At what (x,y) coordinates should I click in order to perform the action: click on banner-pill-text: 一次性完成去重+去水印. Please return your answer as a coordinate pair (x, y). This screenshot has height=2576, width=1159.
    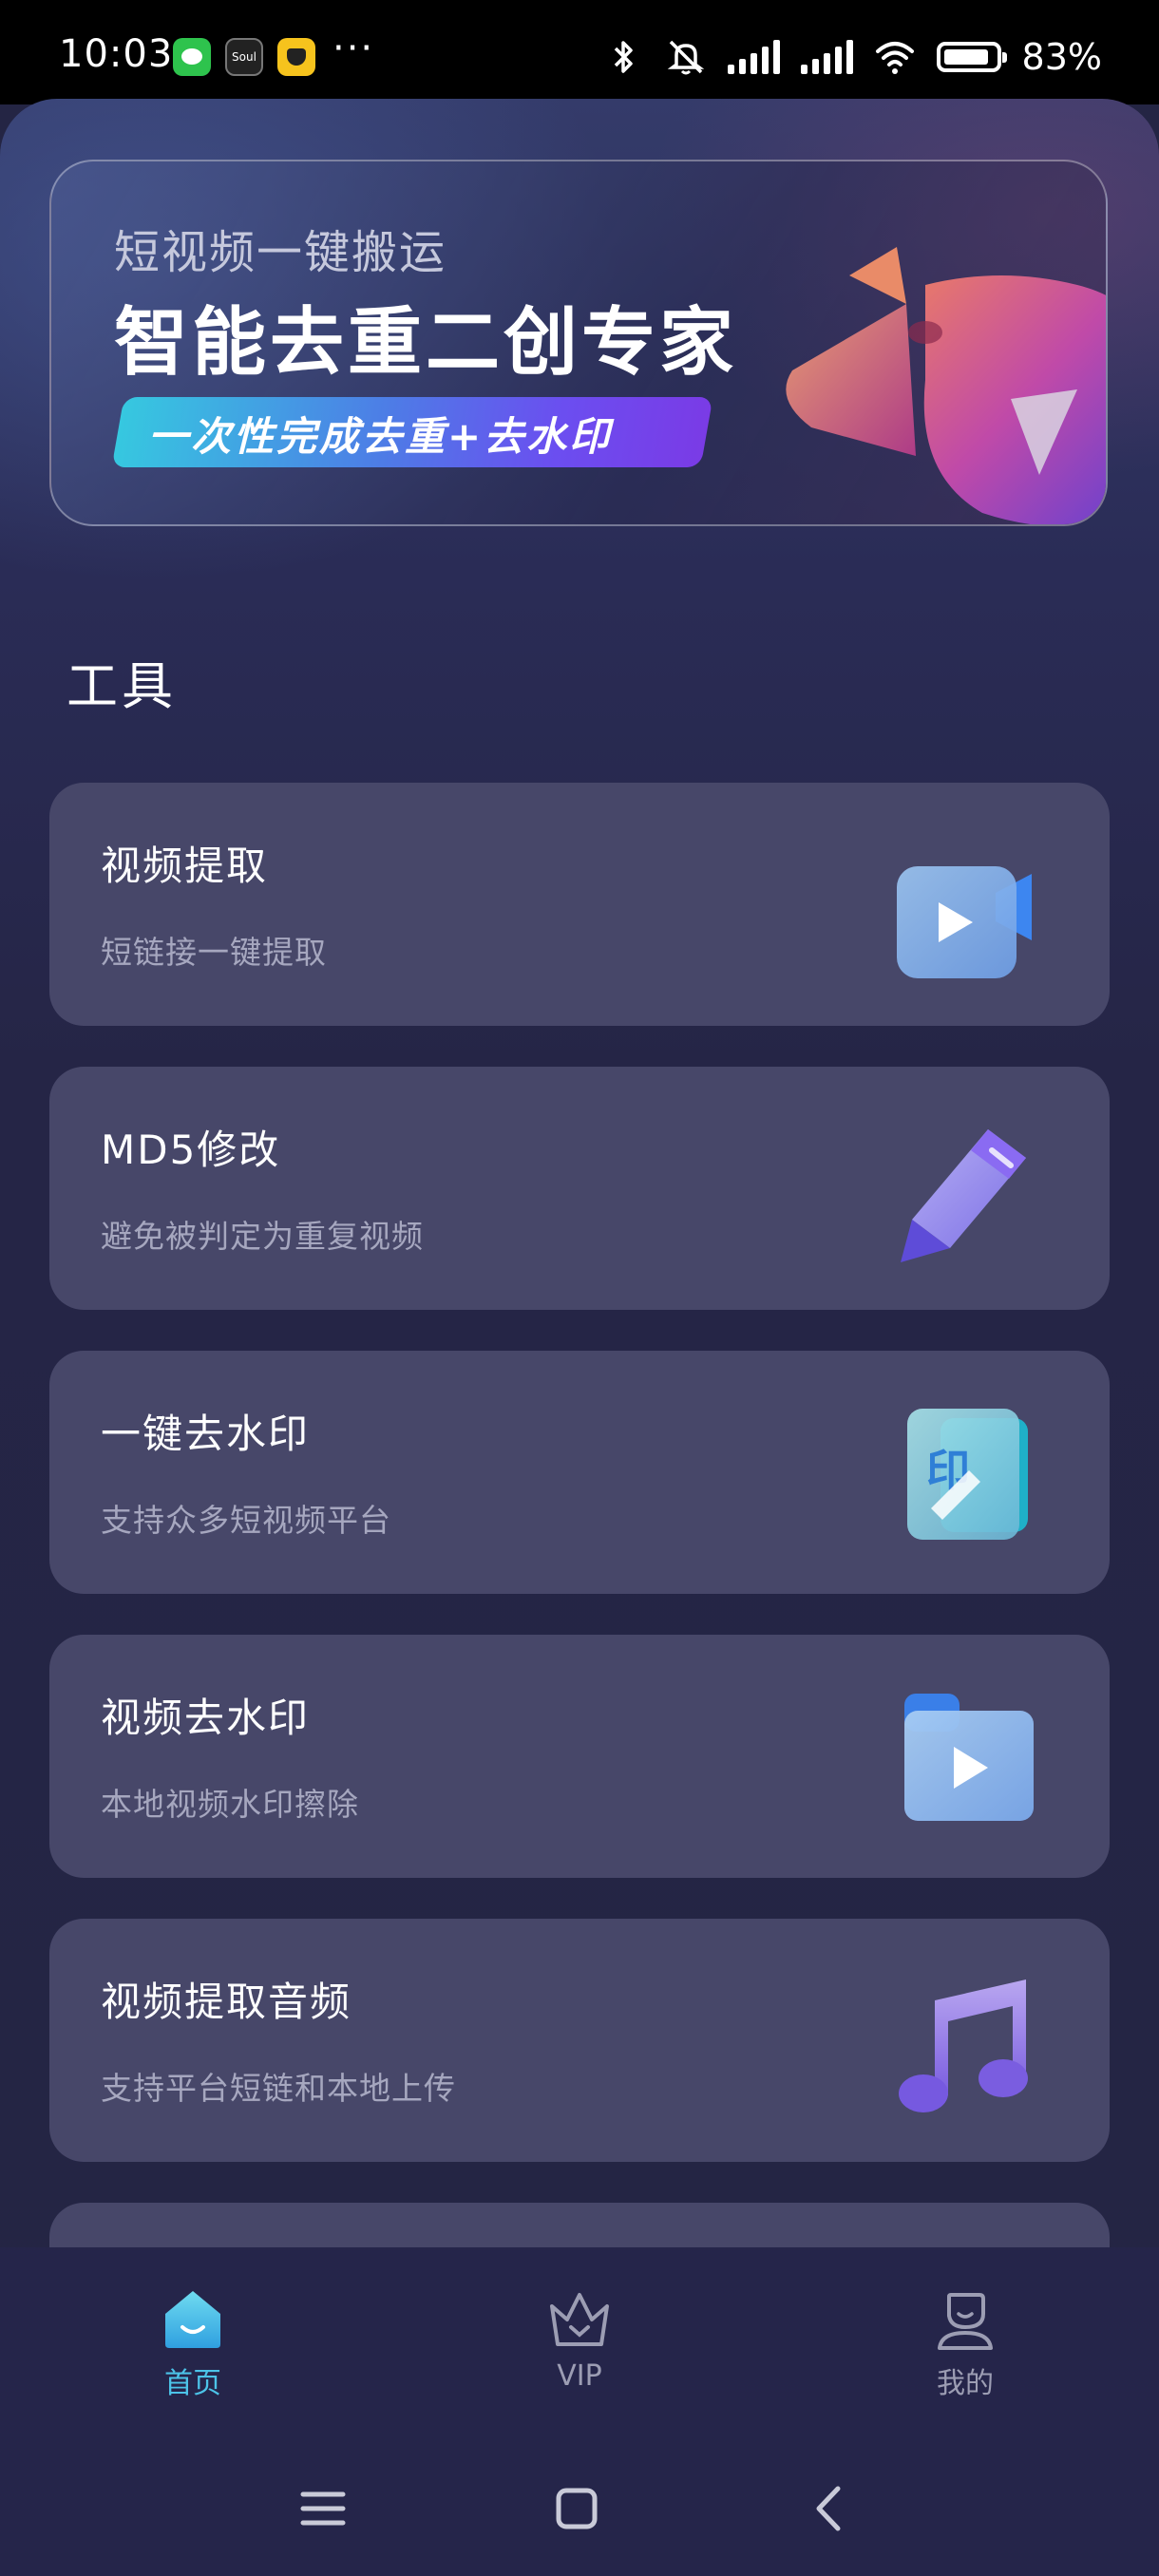
    Looking at the image, I should click on (380, 436).